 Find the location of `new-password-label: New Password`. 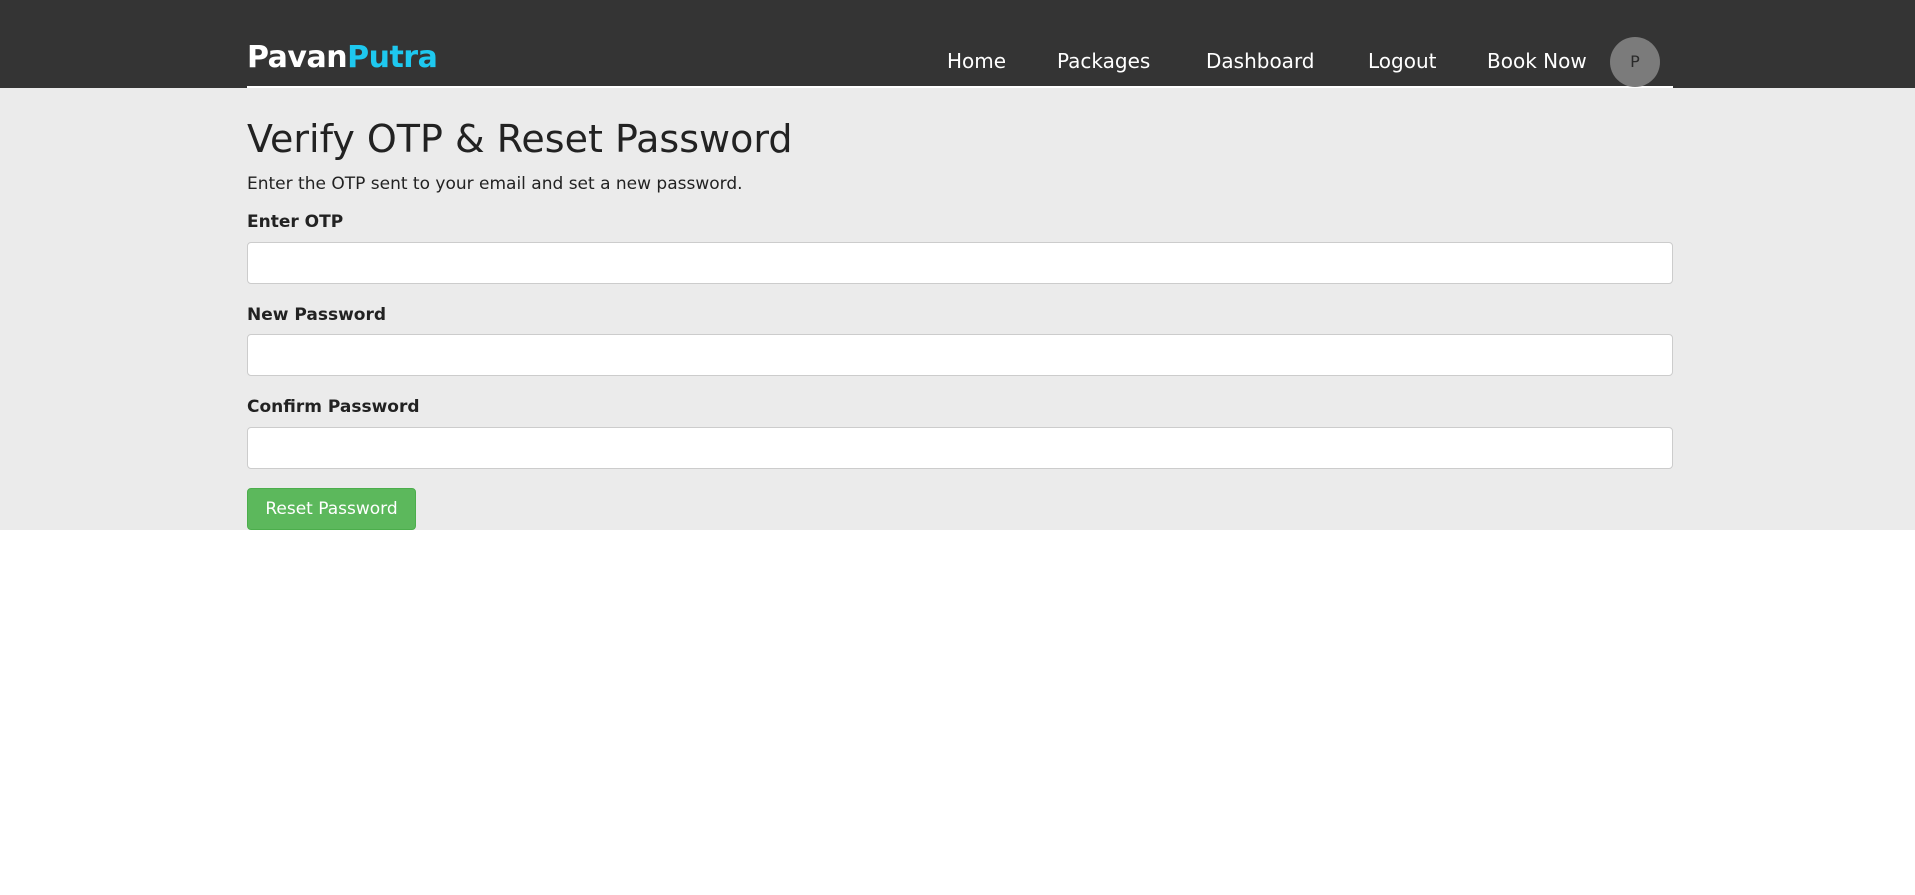

new-password-label: New Password is located at coordinates (317, 315).